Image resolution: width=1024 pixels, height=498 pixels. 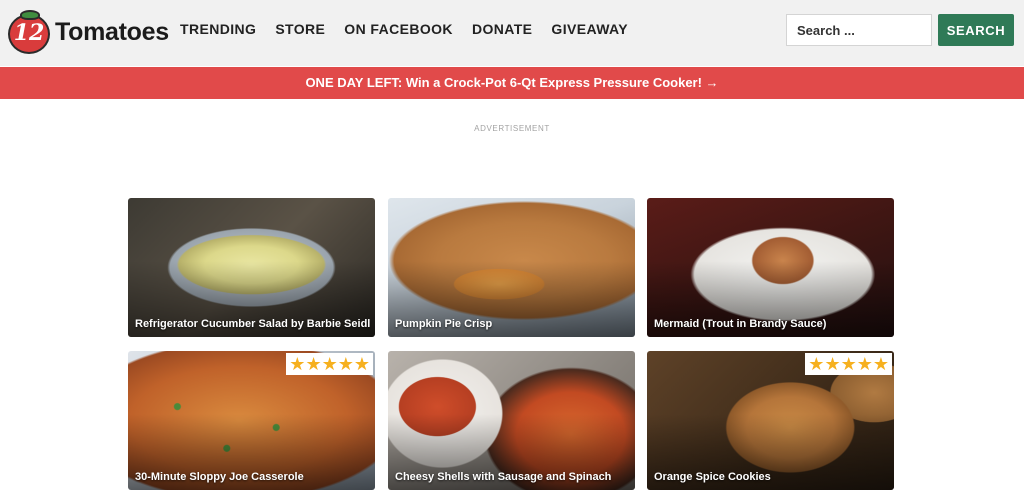 What do you see at coordinates (219, 477) in the screenshot?
I see `recipe-title: 30-Minute Sloppy Joe Casserole` at bounding box center [219, 477].